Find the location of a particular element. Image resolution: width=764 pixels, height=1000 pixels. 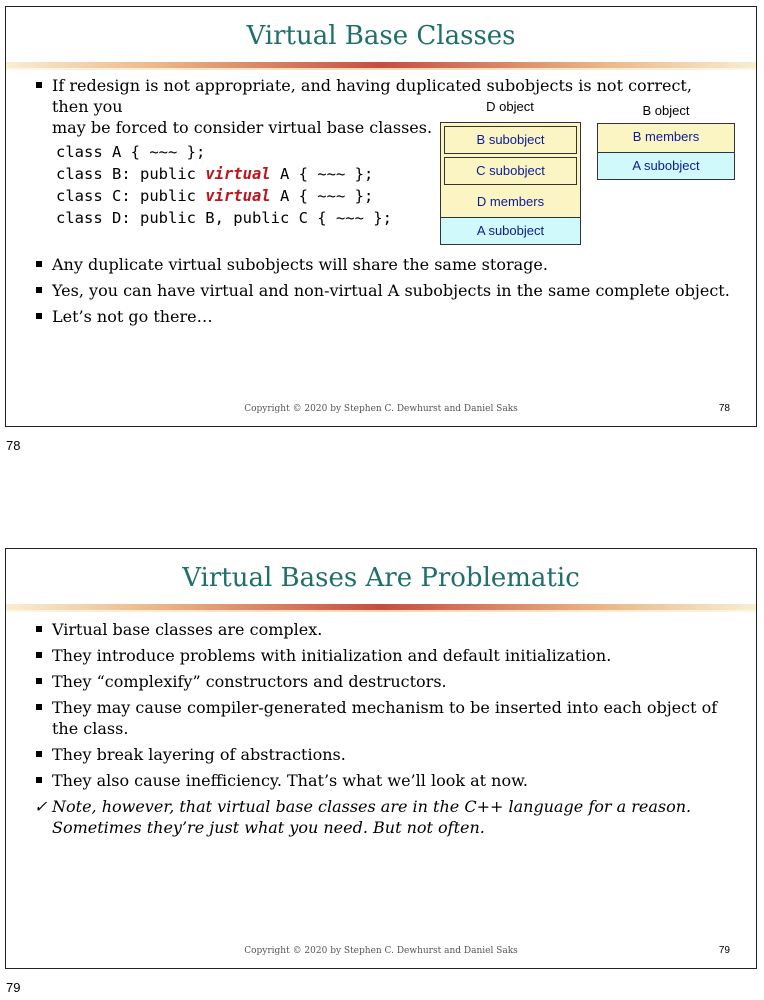

code-line: class B: public virtual A { ~~~ }; is located at coordinates (224, 174).